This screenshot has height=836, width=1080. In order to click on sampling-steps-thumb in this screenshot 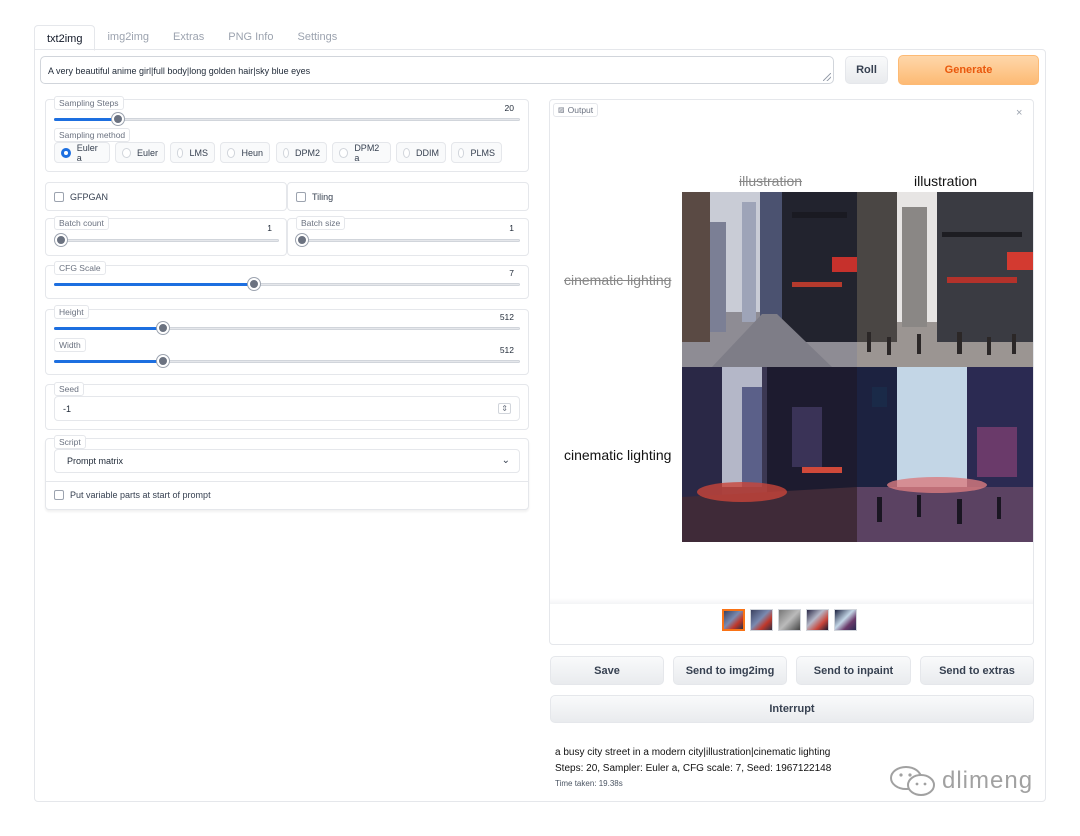, I will do `click(118, 119)`.